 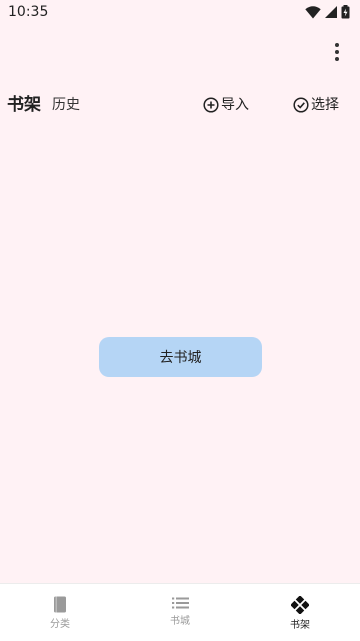 I want to click on go-to-bookstore-button: 去书城, so click(x=180, y=357).